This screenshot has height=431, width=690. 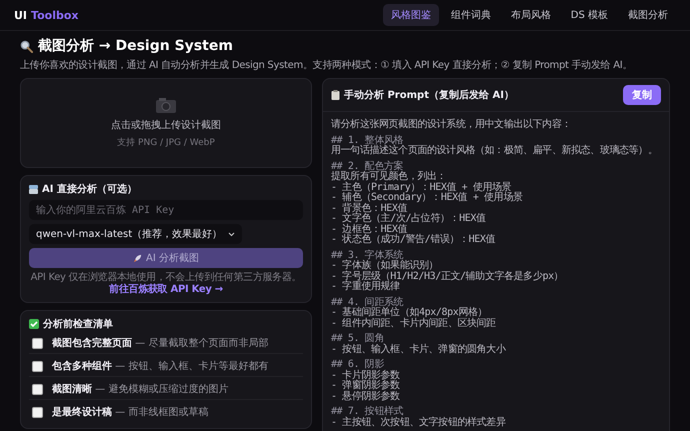 I want to click on api-key-field: 输入你的阿里云百炼 API Key, so click(x=166, y=210).